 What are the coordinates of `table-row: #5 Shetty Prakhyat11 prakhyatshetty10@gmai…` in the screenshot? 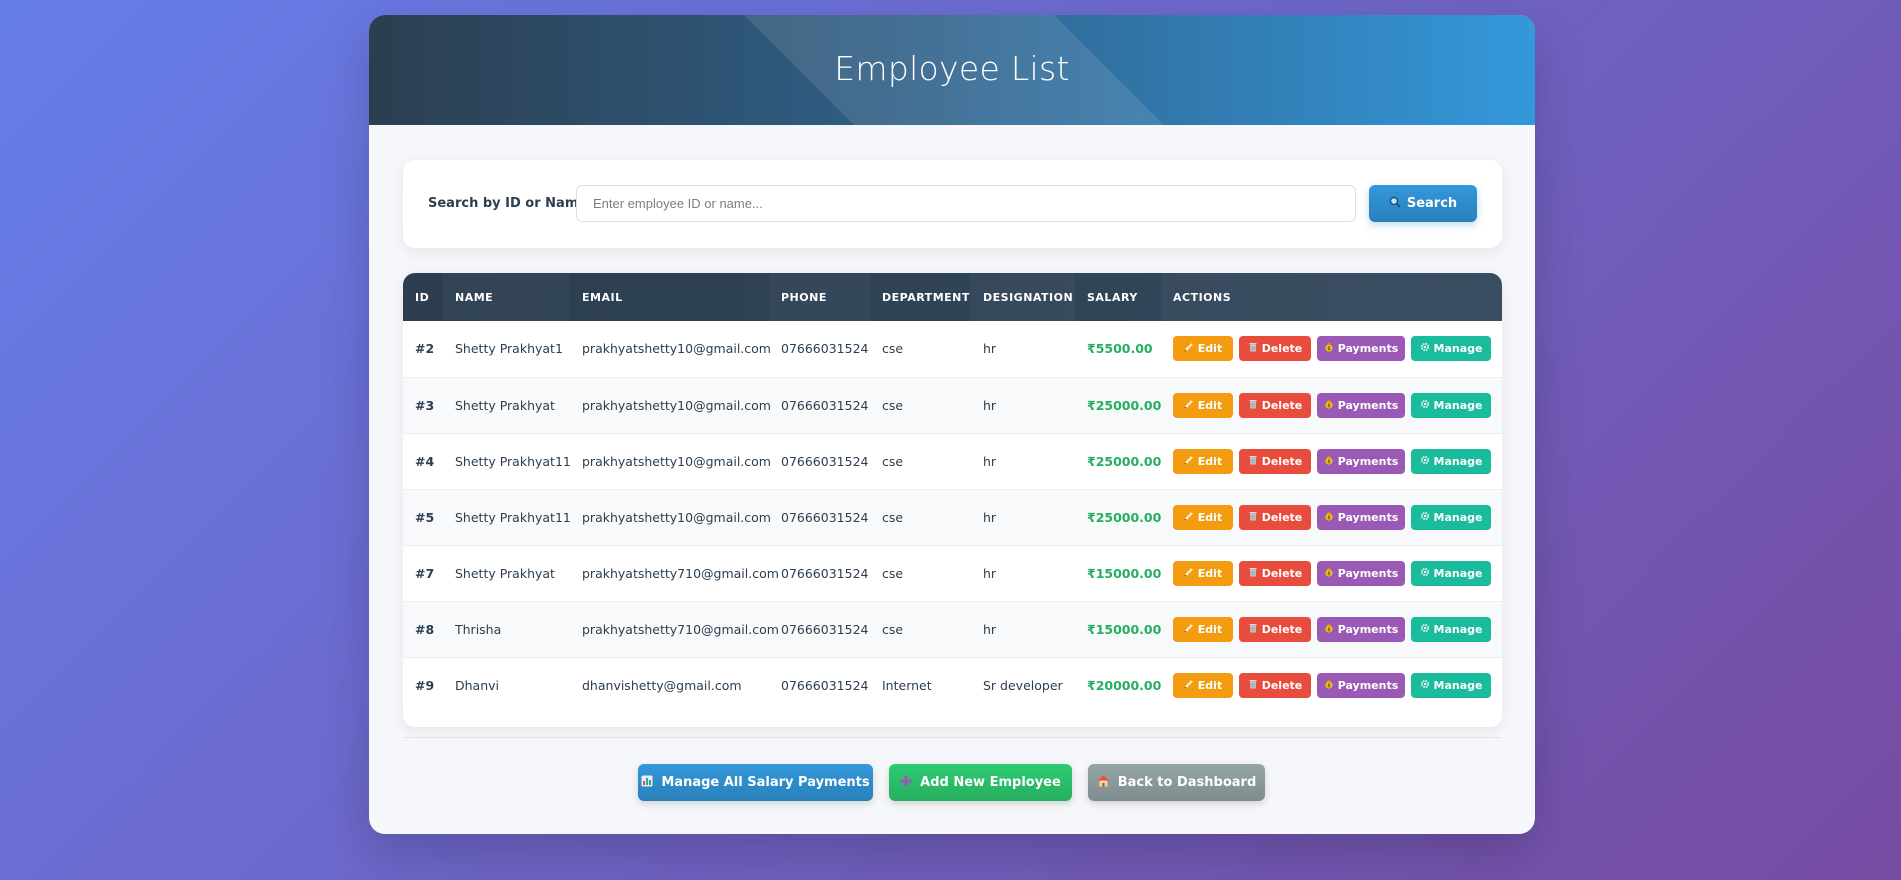 It's located at (952, 517).